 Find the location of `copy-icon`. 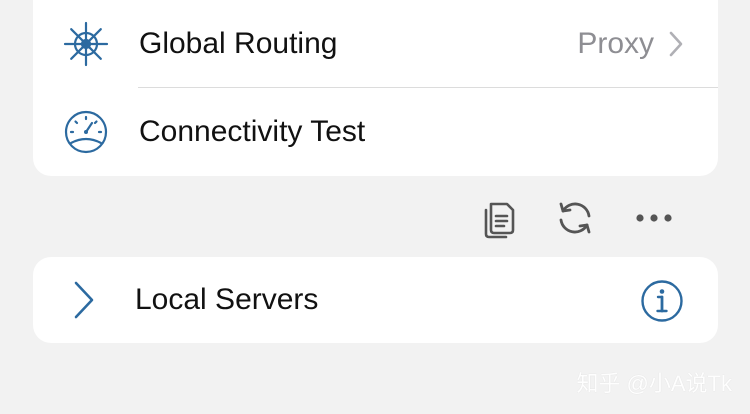

copy-icon is located at coordinates (498, 218).